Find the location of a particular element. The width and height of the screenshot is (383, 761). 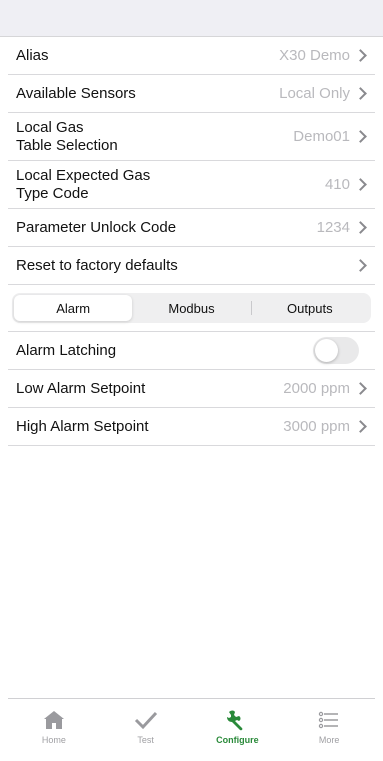

segment-container: Alarm Modbus Outputs is located at coordinates (191, 308).